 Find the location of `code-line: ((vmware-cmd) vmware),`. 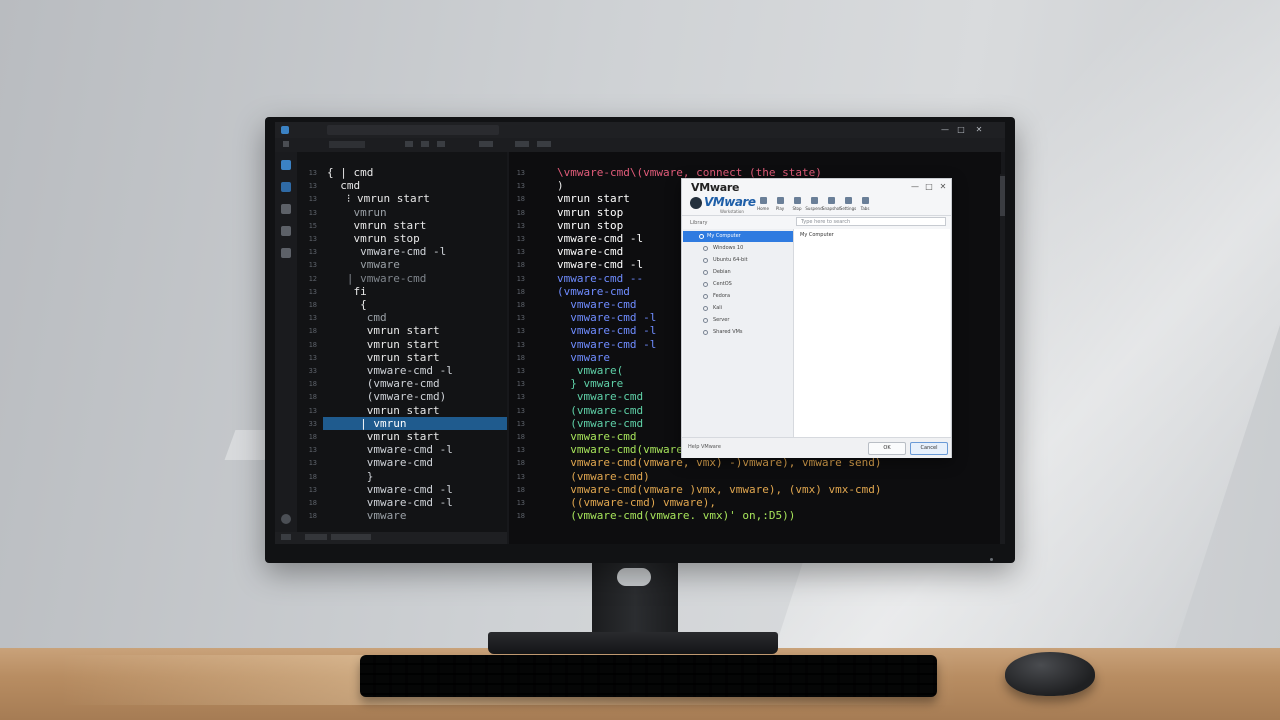

code-line: ((vmware-cmd) vmware), is located at coordinates (636, 502).